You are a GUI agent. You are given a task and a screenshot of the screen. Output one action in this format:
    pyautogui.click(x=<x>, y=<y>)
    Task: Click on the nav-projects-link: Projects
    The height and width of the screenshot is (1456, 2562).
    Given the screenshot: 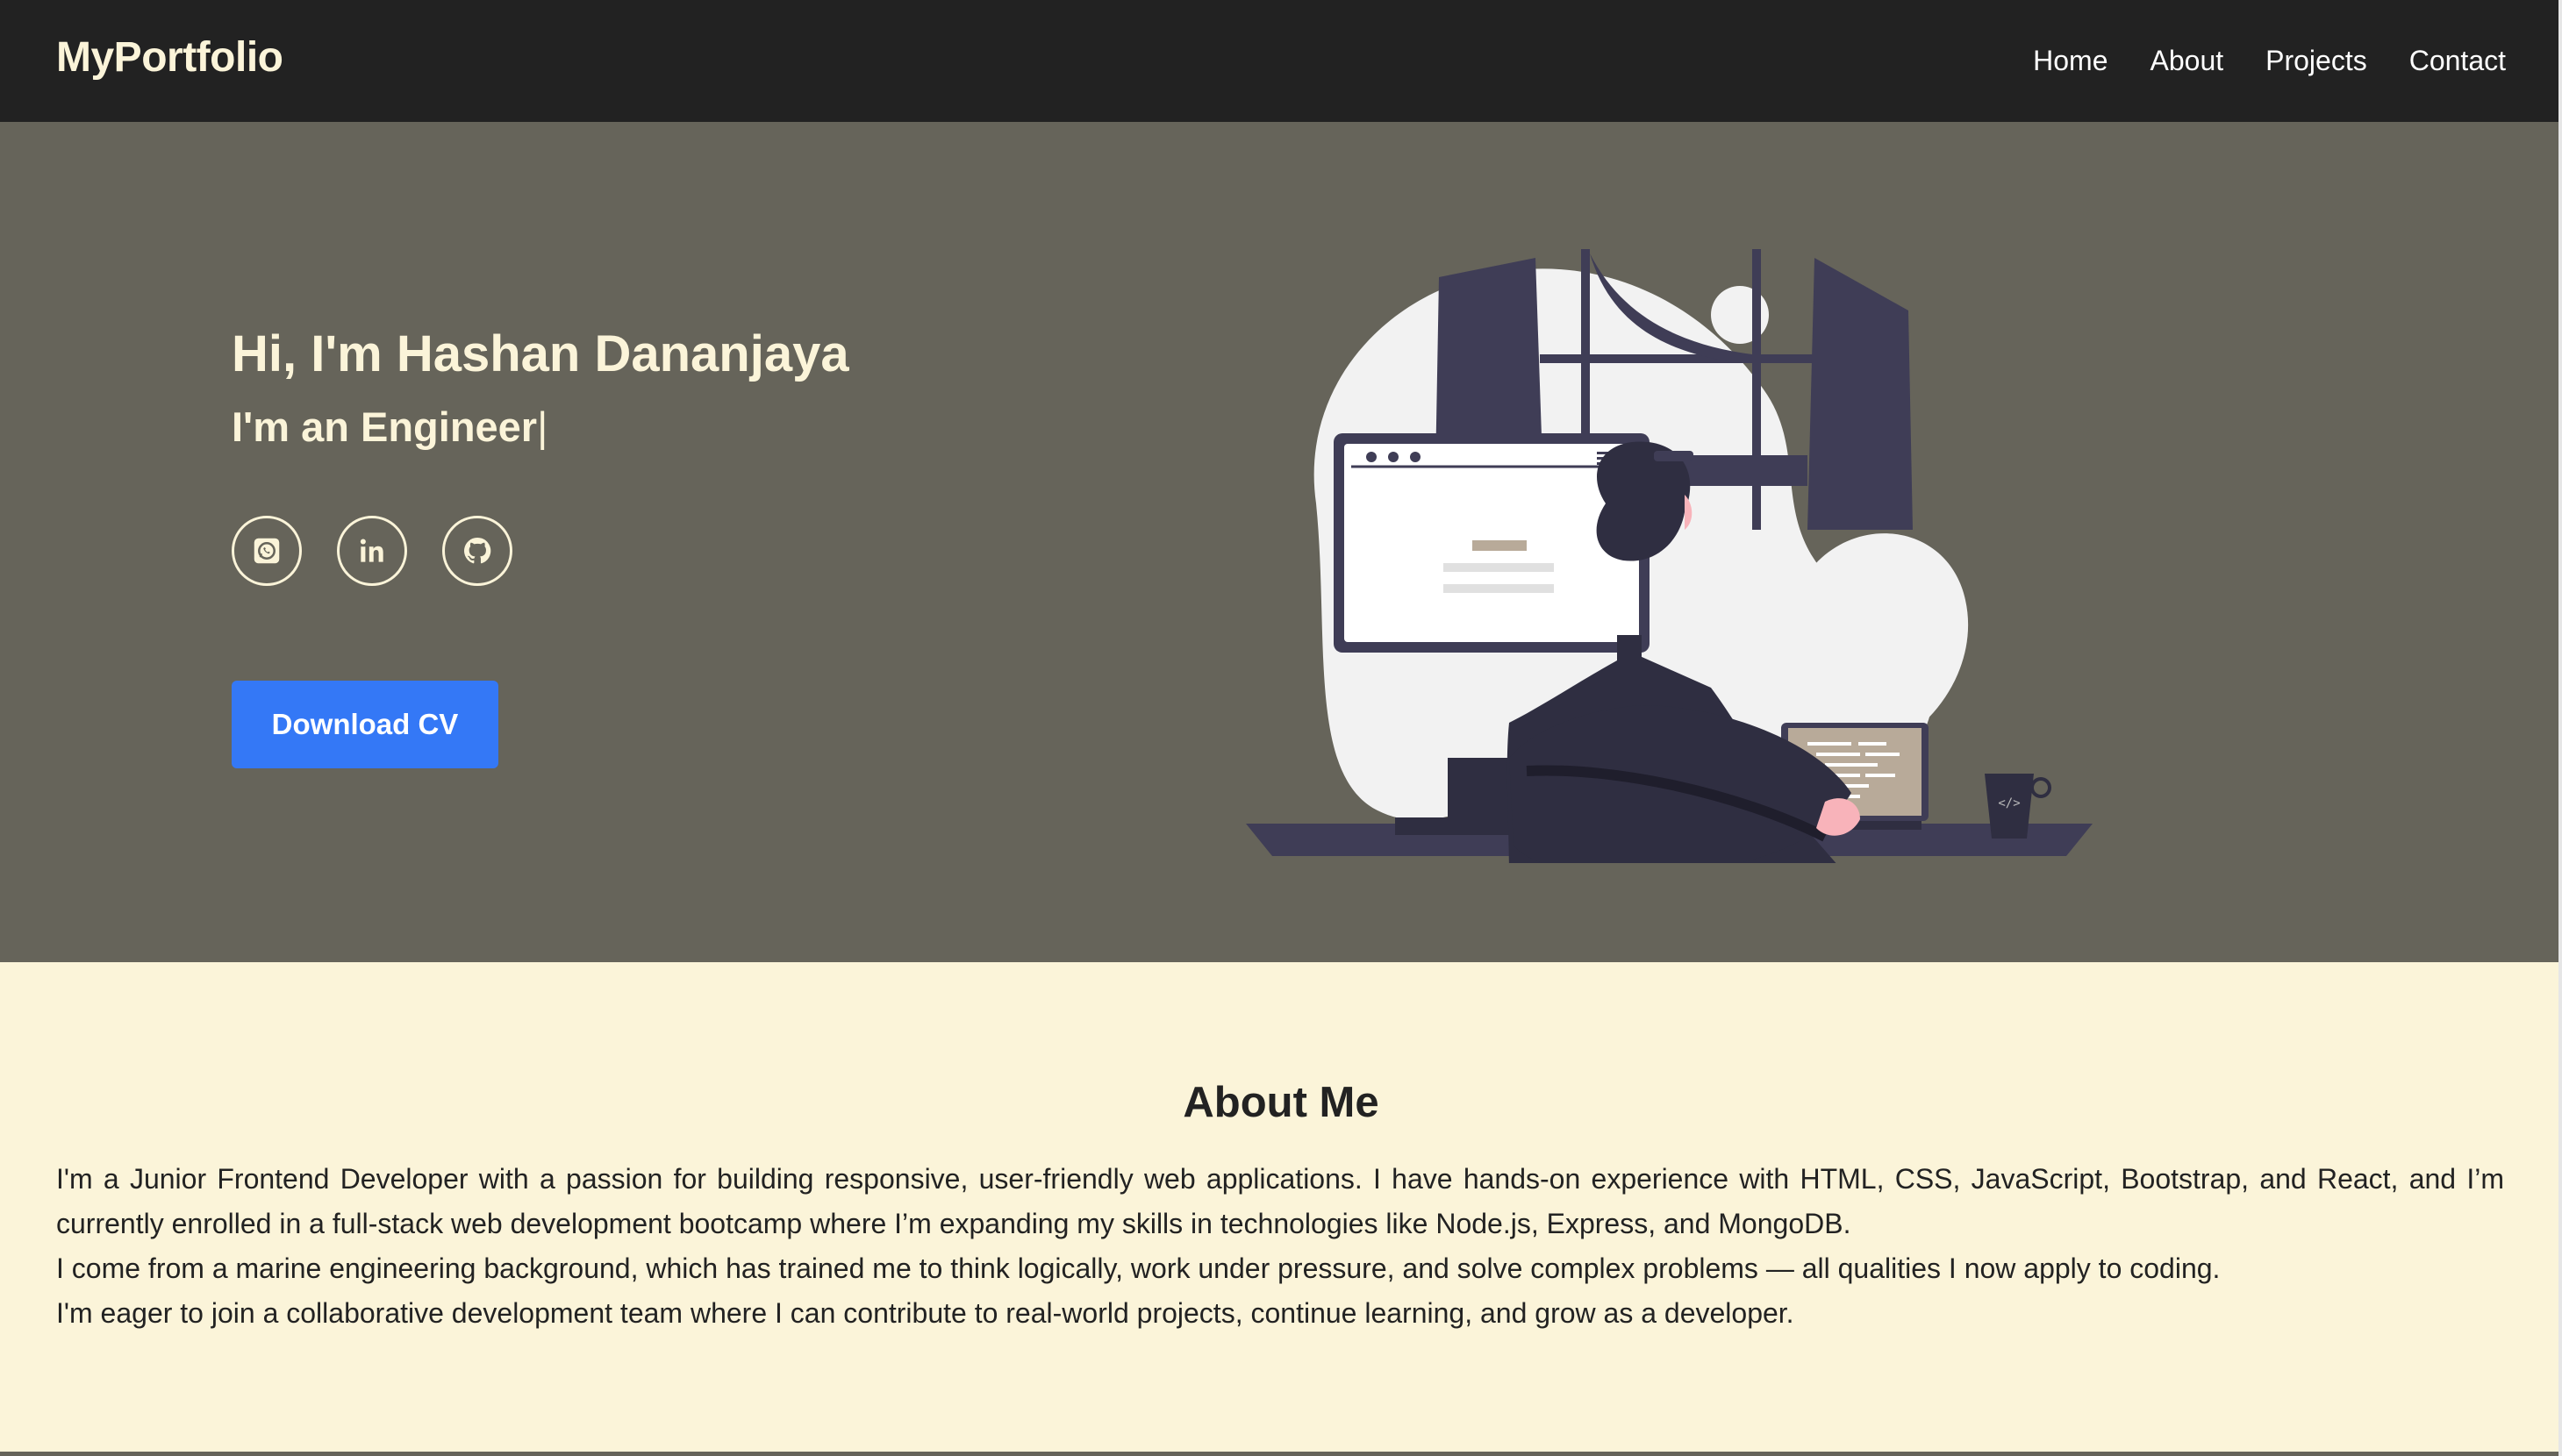 What is the action you would take?
    pyautogui.click(x=2316, y=60)
    